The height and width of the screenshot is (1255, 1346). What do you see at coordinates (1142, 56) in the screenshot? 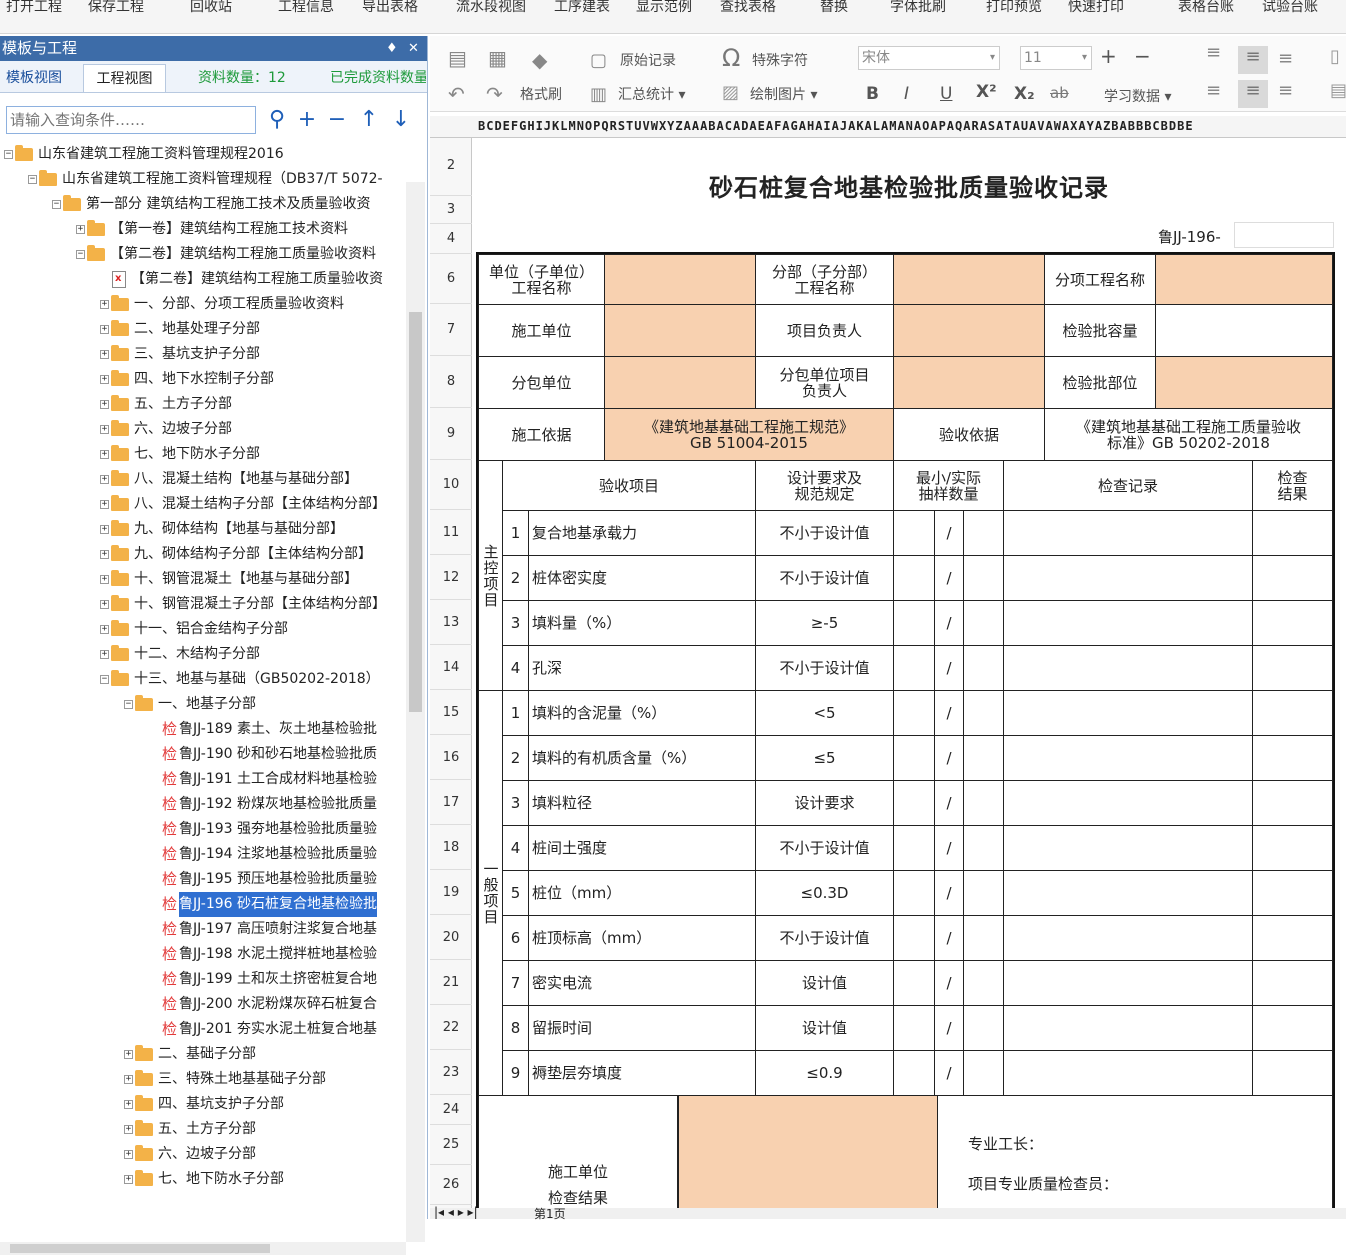
I see `decrease-font-button: −` at bounding box center [1142, 56].